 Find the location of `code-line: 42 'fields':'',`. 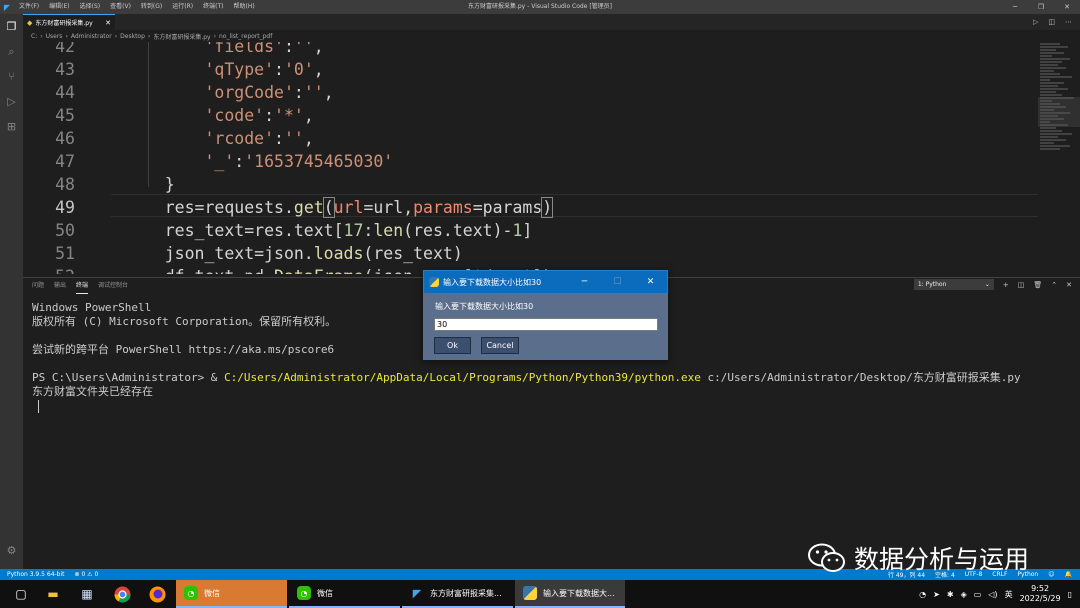

code-line: 42 'fields':'', is located at coordinates (189, 49).